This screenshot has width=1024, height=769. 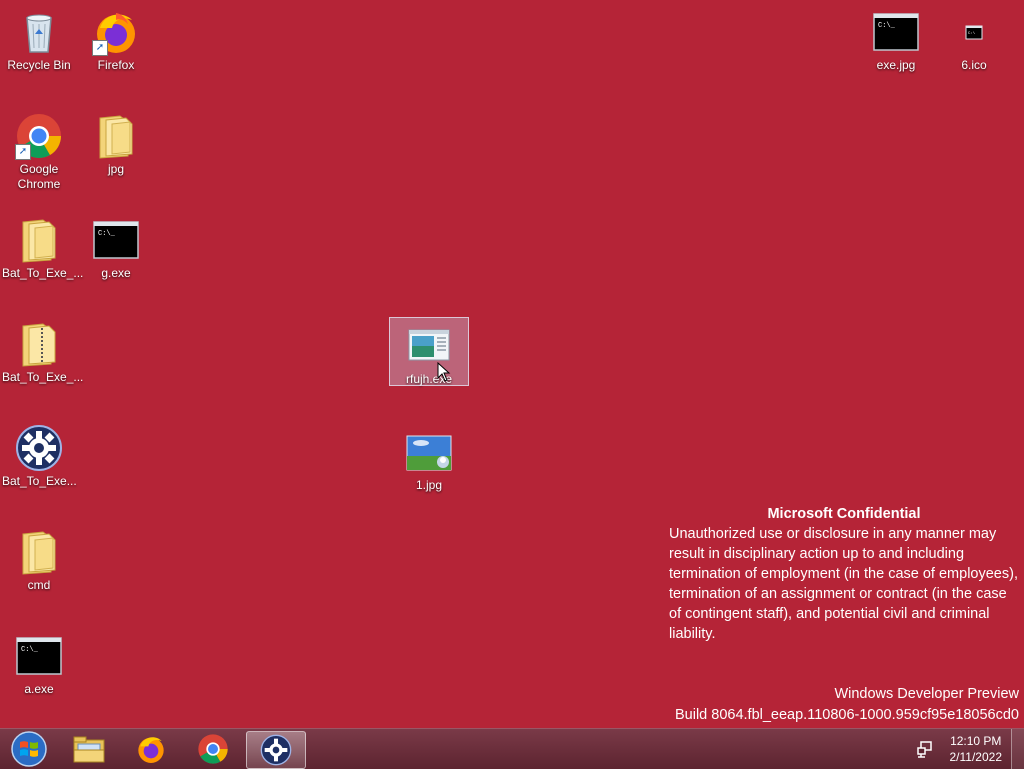 I want to click on windows-logo-icon, so click(x=29, y=749).